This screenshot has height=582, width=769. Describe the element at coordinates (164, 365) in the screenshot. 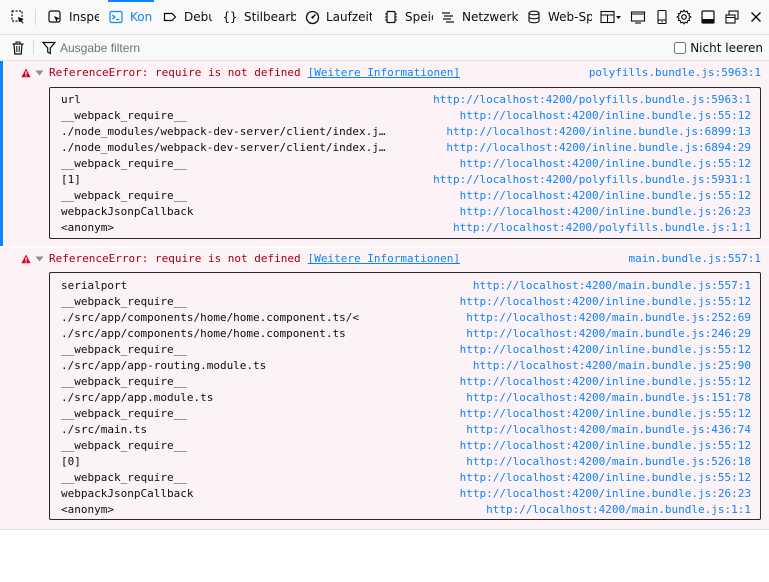

I see `frame-function-name: ./src/app/app-routing.module.ts` at that location.